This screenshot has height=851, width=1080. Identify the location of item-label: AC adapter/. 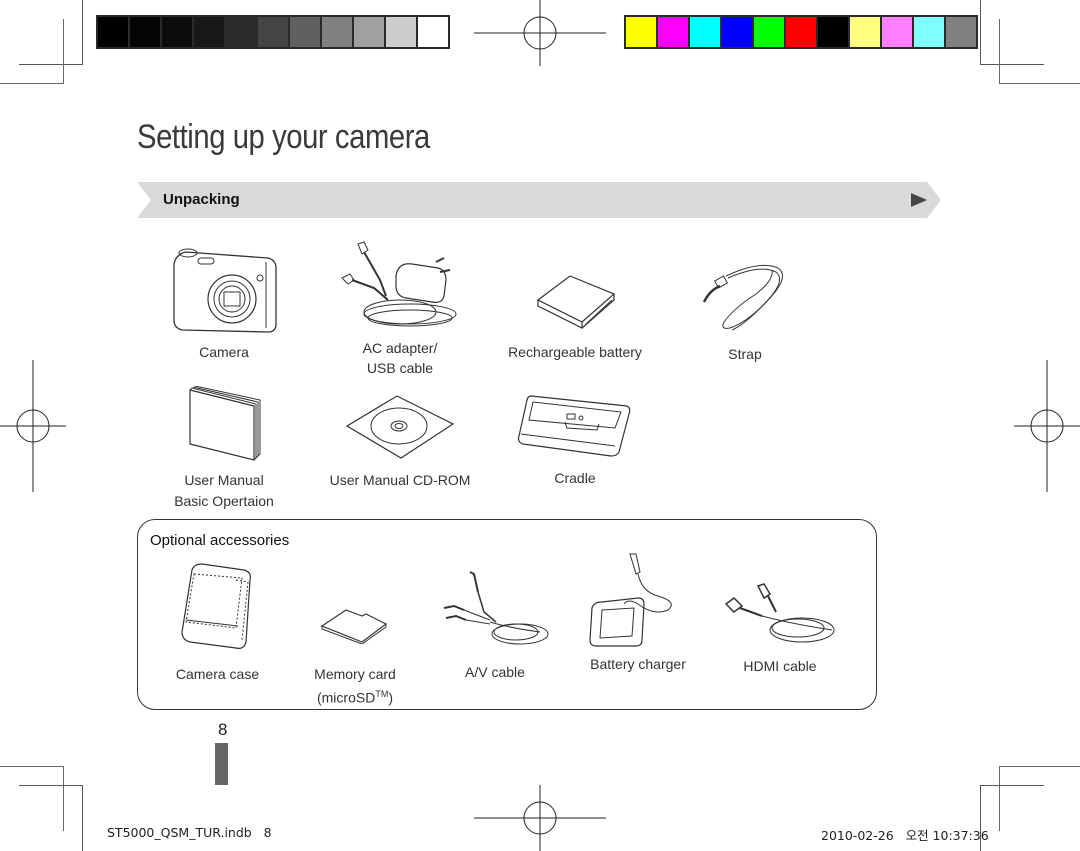
(400, 348).